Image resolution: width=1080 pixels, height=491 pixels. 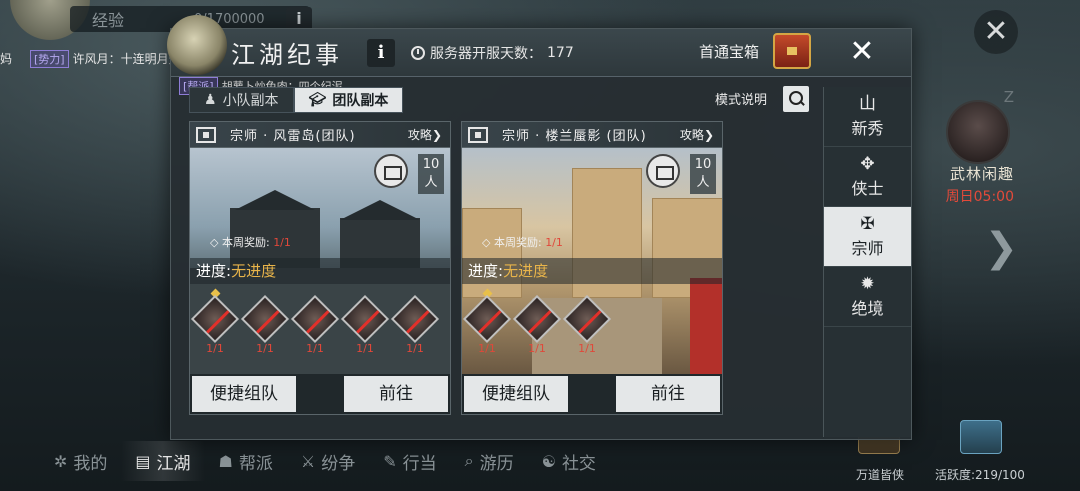 I want to click on nav-item: ✲ 我的, so click(x=80, y=461).